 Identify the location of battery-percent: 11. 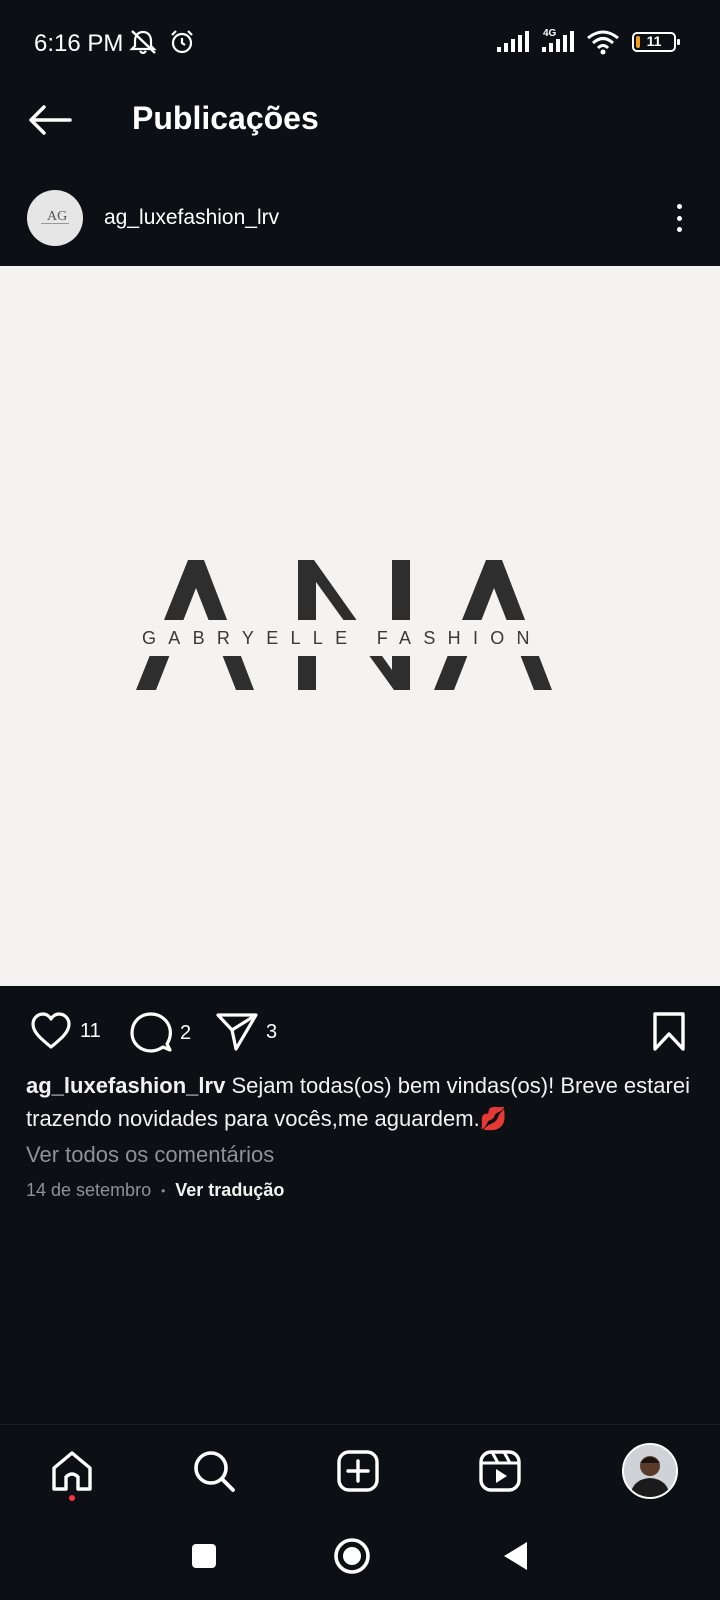
(654, 41).